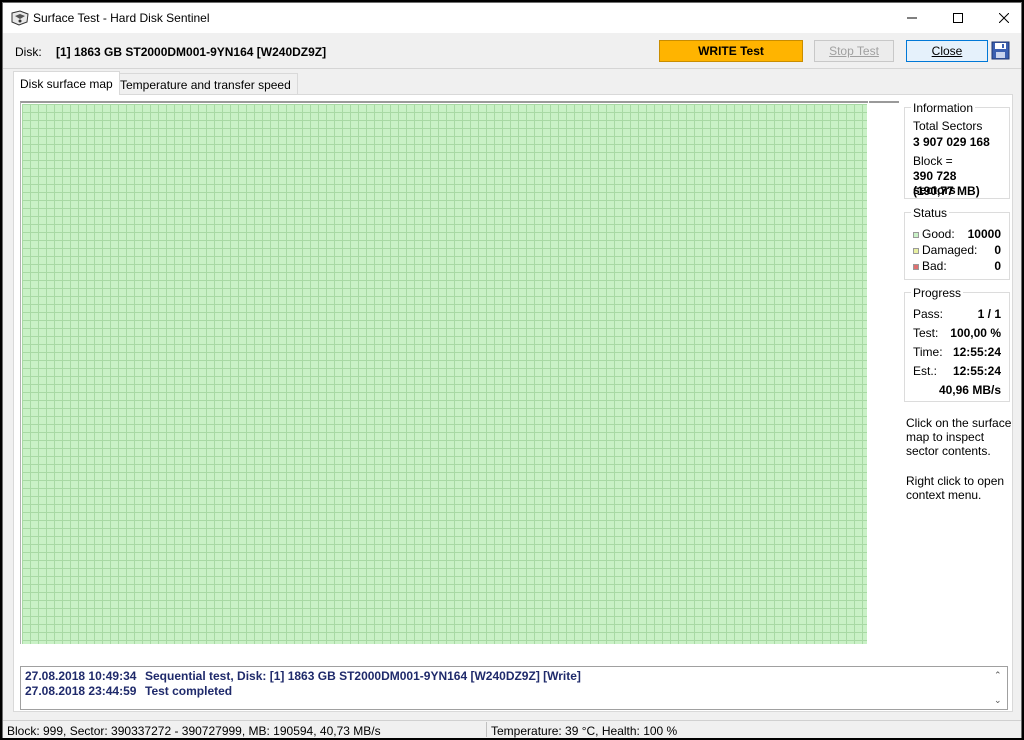 The height and width of the screenshot is (740, 1024). I want to click on close-icon, so click(1004, 18).